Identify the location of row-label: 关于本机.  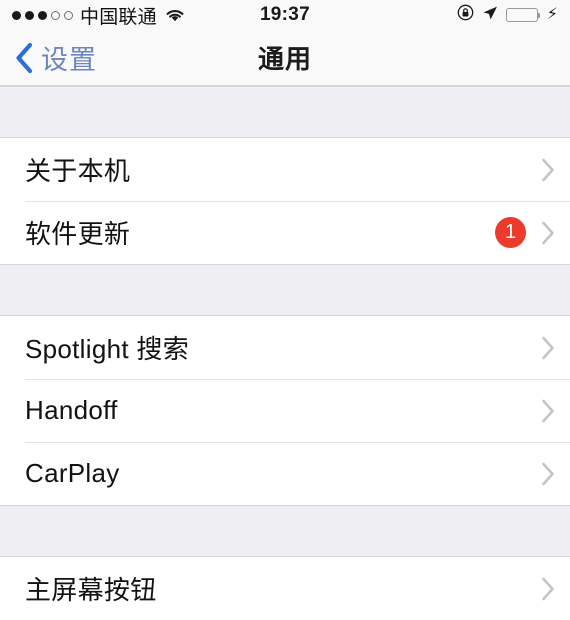
(78, 171).